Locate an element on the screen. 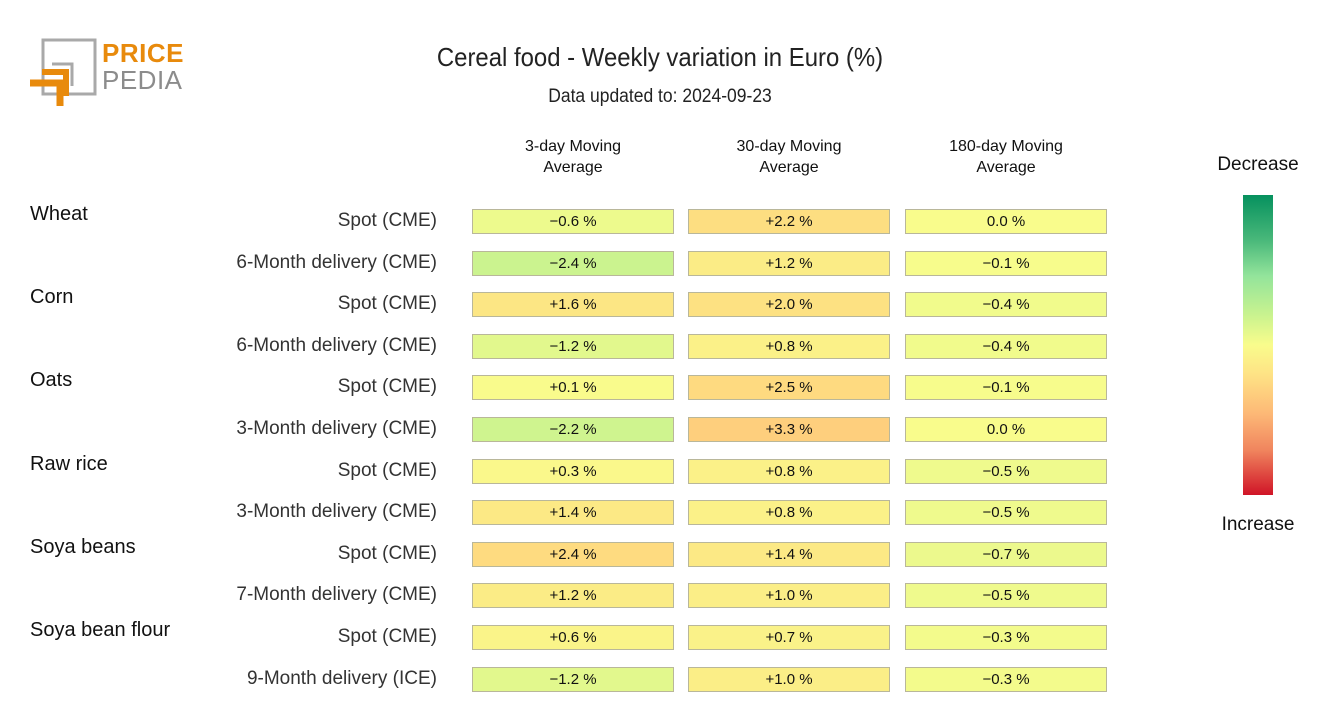 Image resolution: width=1320 pixels, height=720 pixels. legend-increase-label: Increase is located at coordinates (1258, 524).